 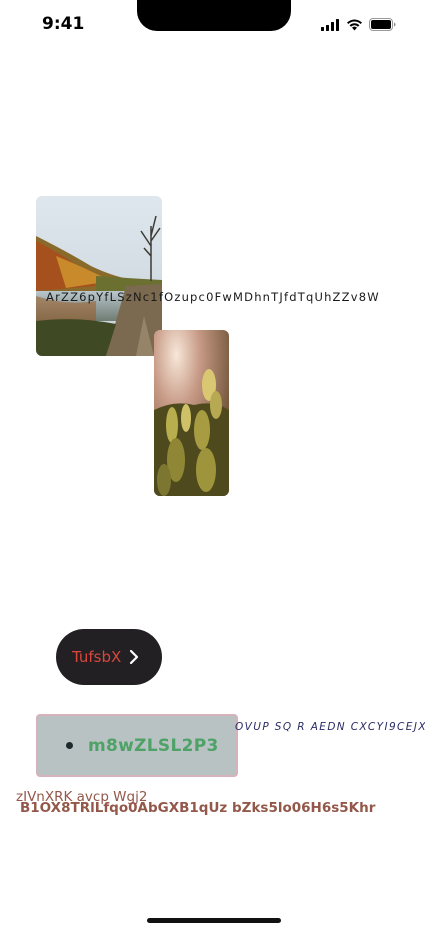 What do you see at coordinates (153, 745) in the screenshot?
I see `field-value: m8wZLSL2P3` at bounding box center [153, 745].